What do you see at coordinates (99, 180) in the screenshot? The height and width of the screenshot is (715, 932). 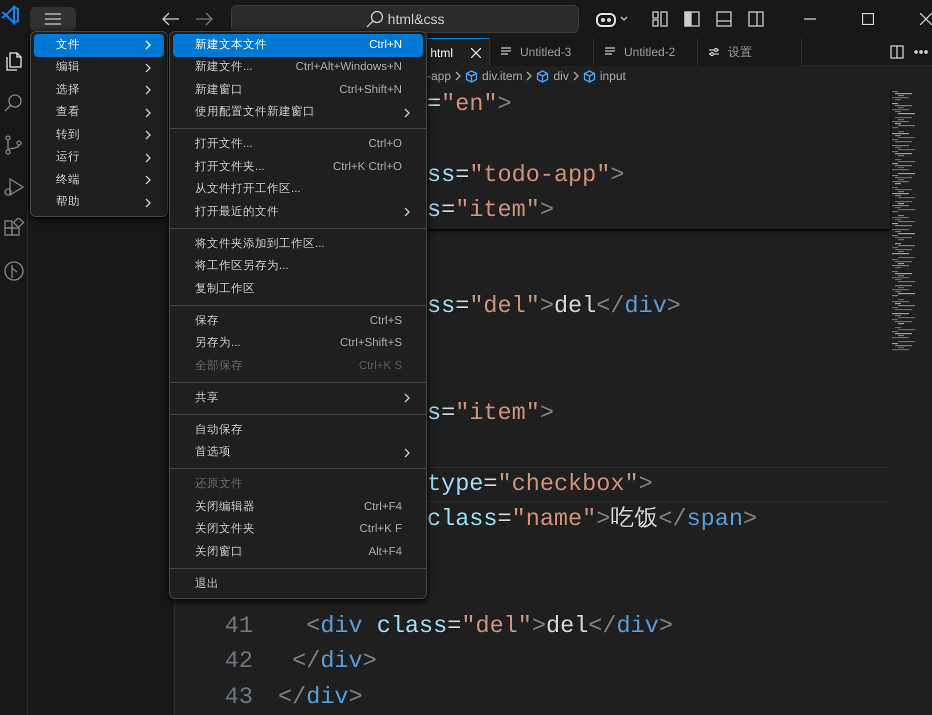 I see `menu-item: 终端` at bounding box center [99, 180].